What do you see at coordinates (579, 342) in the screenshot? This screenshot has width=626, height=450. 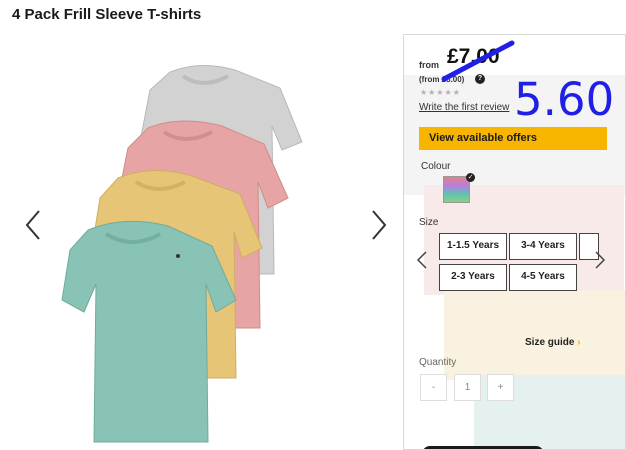 I see `arrow-right-icon: ›` at bounding box center [579, 342].